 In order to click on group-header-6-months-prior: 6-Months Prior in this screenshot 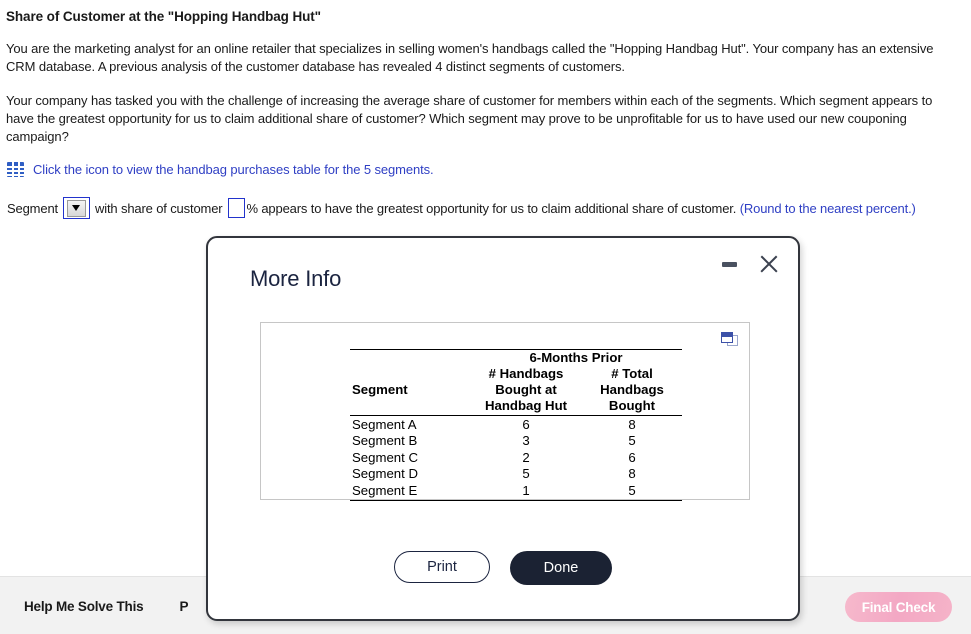, I will do `click(576, 357)`.